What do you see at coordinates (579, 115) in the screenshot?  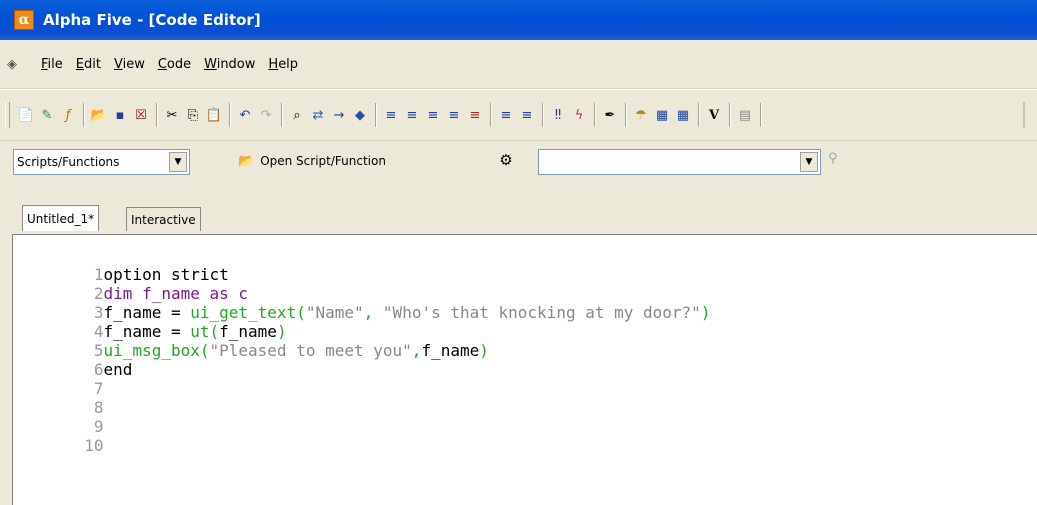 I see `lightning-icon: ϟ` at bounding box center [579, 115].